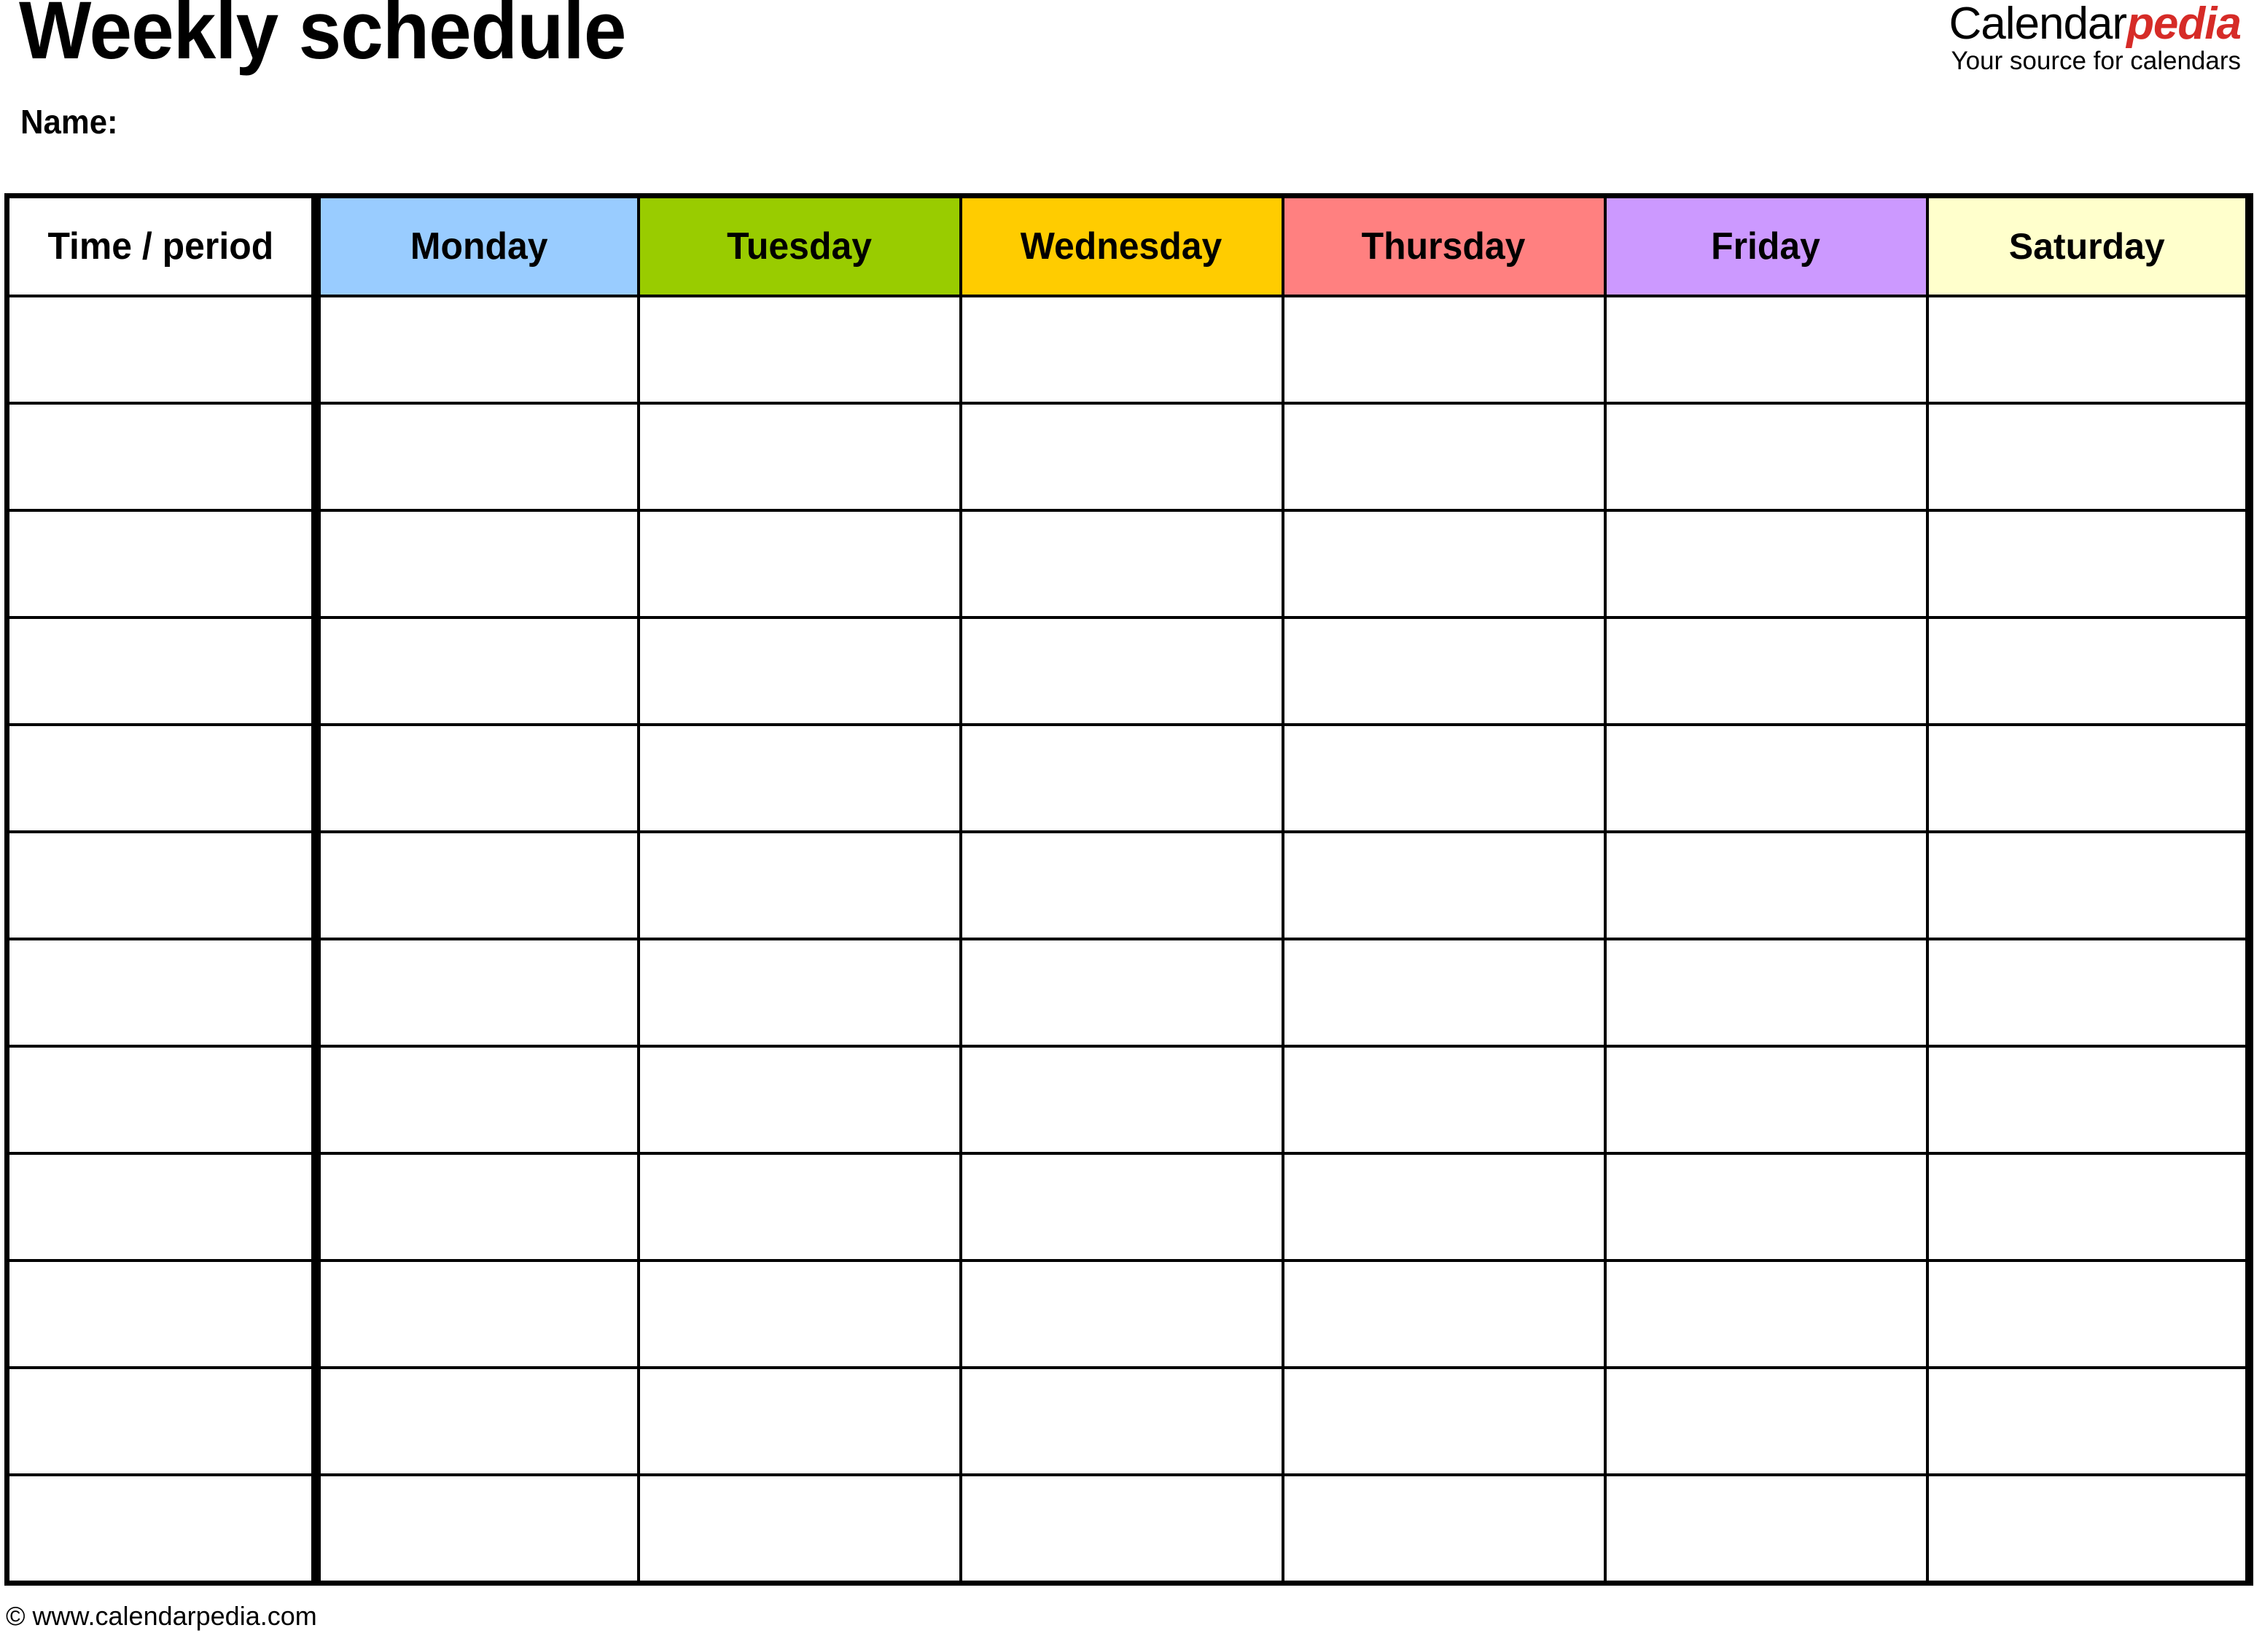 The width and height of the screenshot is (2254, 1652). What do you see at coordinates (2038, 24) in the screenshot?
I see `brand-wordmark-primary: Calendar` at bounding box center [2038, 24].